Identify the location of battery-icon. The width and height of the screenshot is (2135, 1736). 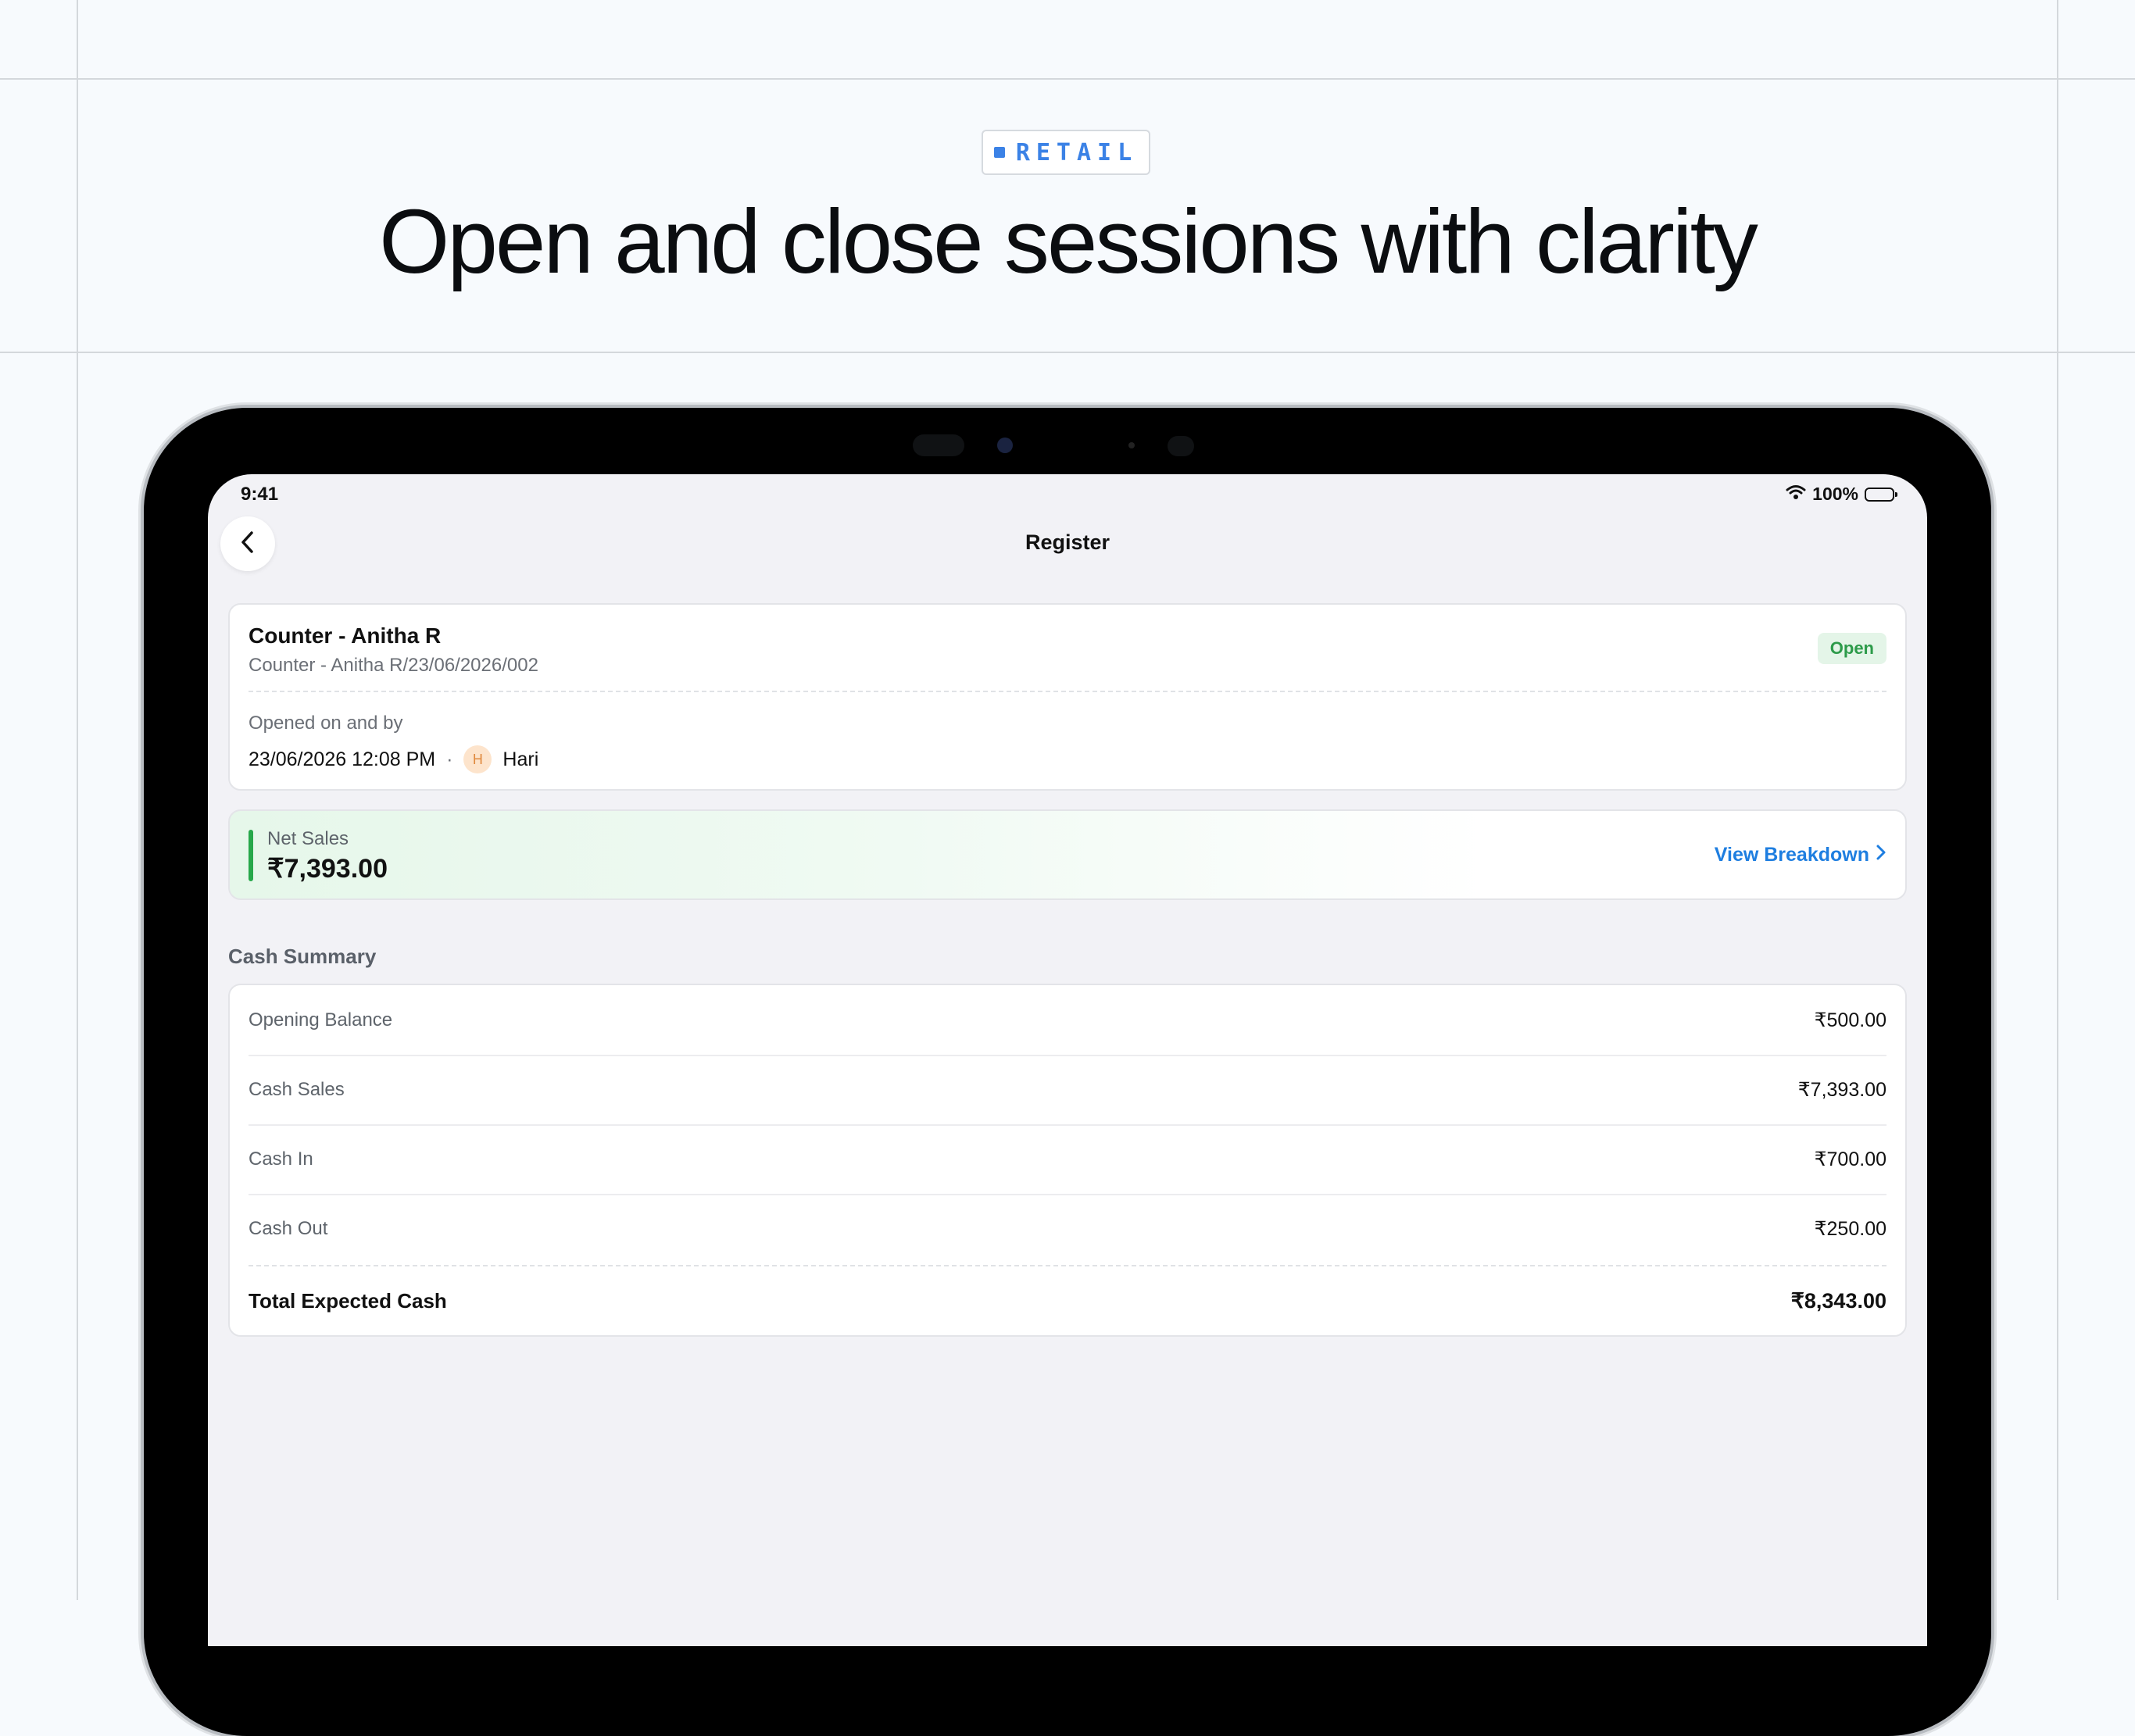
(1881, 495).